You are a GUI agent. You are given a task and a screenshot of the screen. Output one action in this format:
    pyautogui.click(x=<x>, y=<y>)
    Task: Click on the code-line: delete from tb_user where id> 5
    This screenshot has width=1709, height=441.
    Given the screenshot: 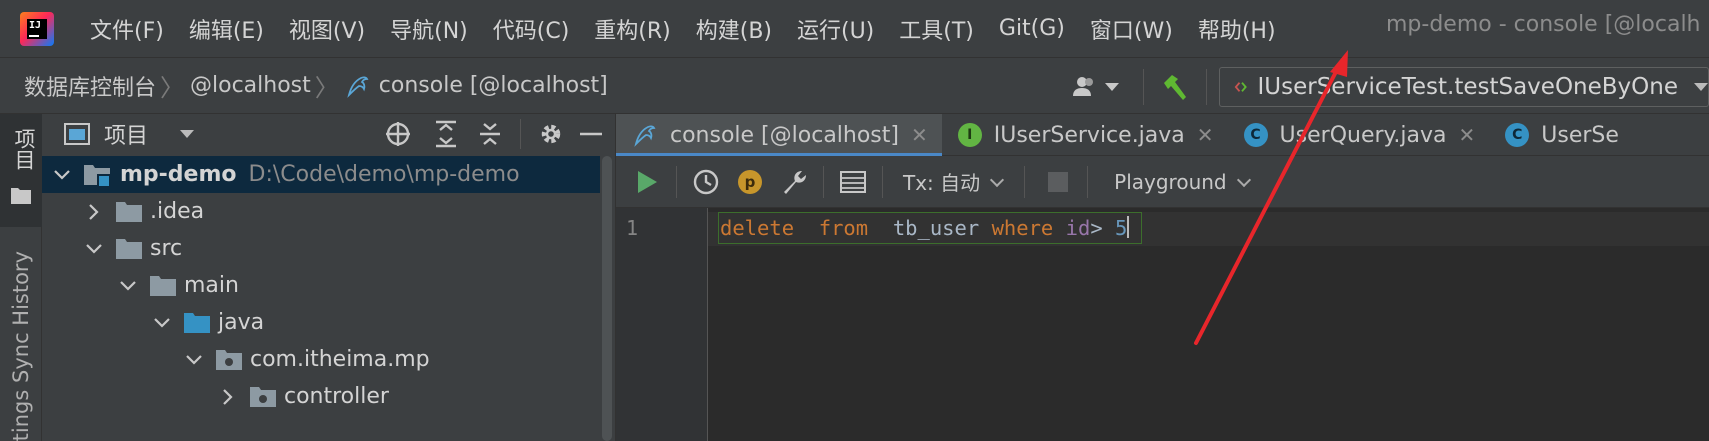 What is the action you would take?
    pyautogui.click(x=925, y=228)
    